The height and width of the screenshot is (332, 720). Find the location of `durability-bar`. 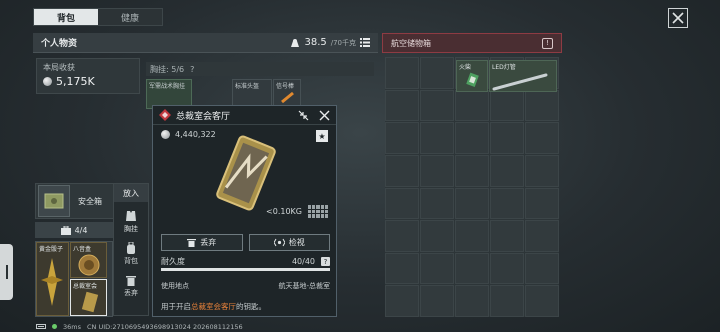

durability-bar is located at coordinates (245, 269).